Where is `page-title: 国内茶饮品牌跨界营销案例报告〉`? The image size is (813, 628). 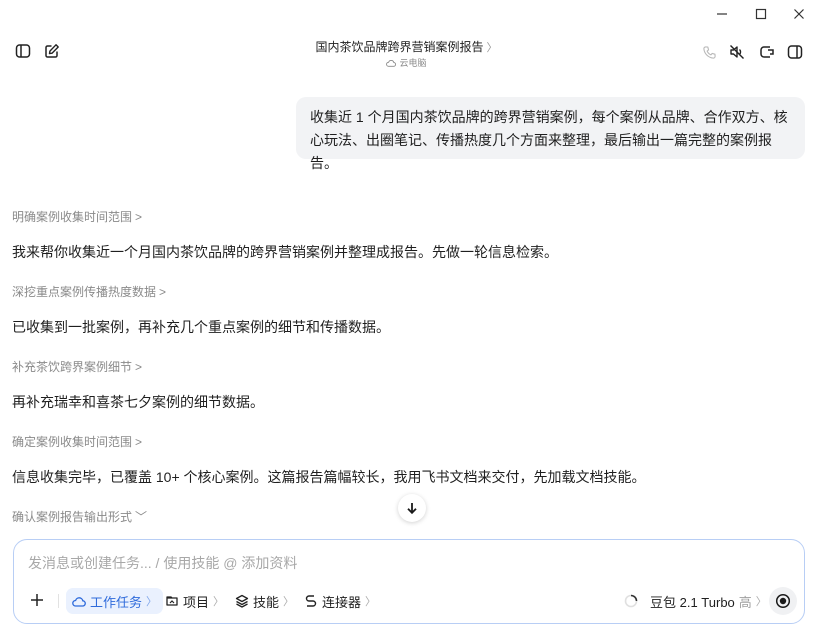
page-title: 国内茶饮品牌跨界营销案例报告〉 is located at coordinates (406, 46).